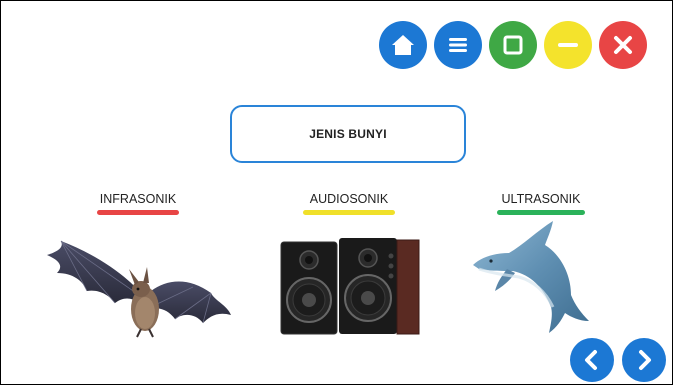 The image size is (673, 385). What do you see at coordinates (138, 199) in the screenshot?
I see `category-label-infrasonik: INFRASONIK` at bounding box center [138, 199].